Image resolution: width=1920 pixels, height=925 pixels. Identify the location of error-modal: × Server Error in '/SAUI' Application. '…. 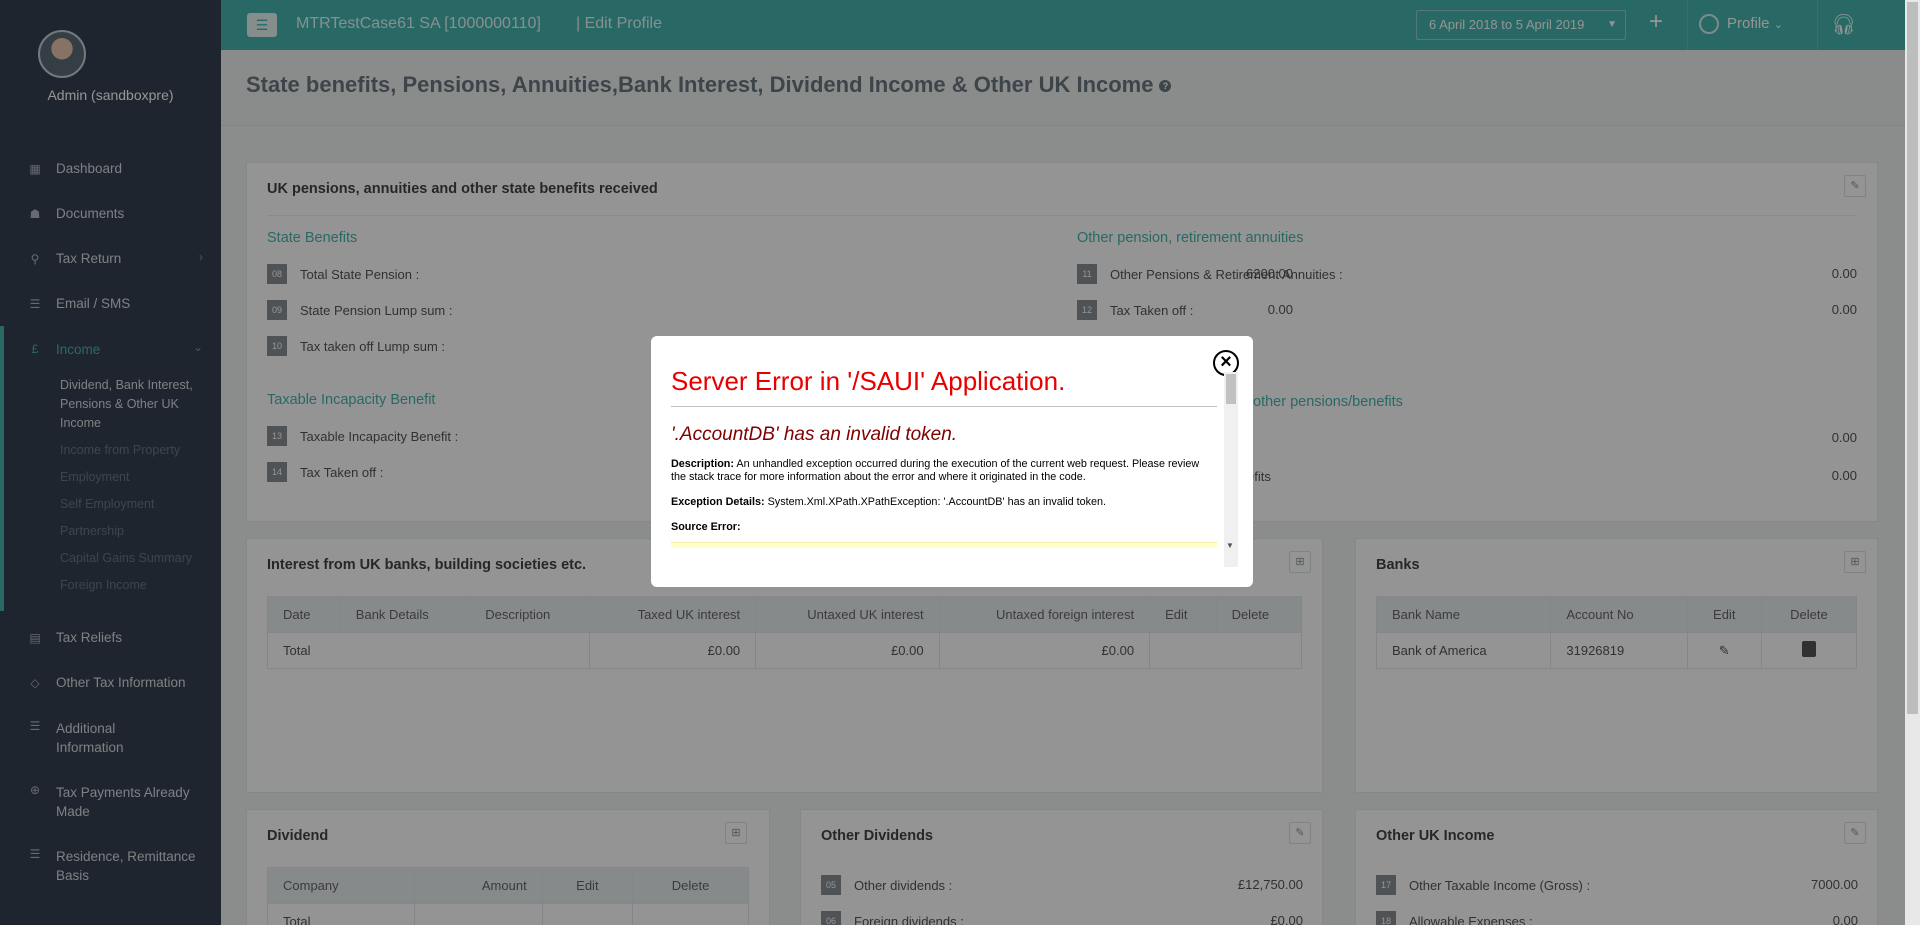
(952, 461).